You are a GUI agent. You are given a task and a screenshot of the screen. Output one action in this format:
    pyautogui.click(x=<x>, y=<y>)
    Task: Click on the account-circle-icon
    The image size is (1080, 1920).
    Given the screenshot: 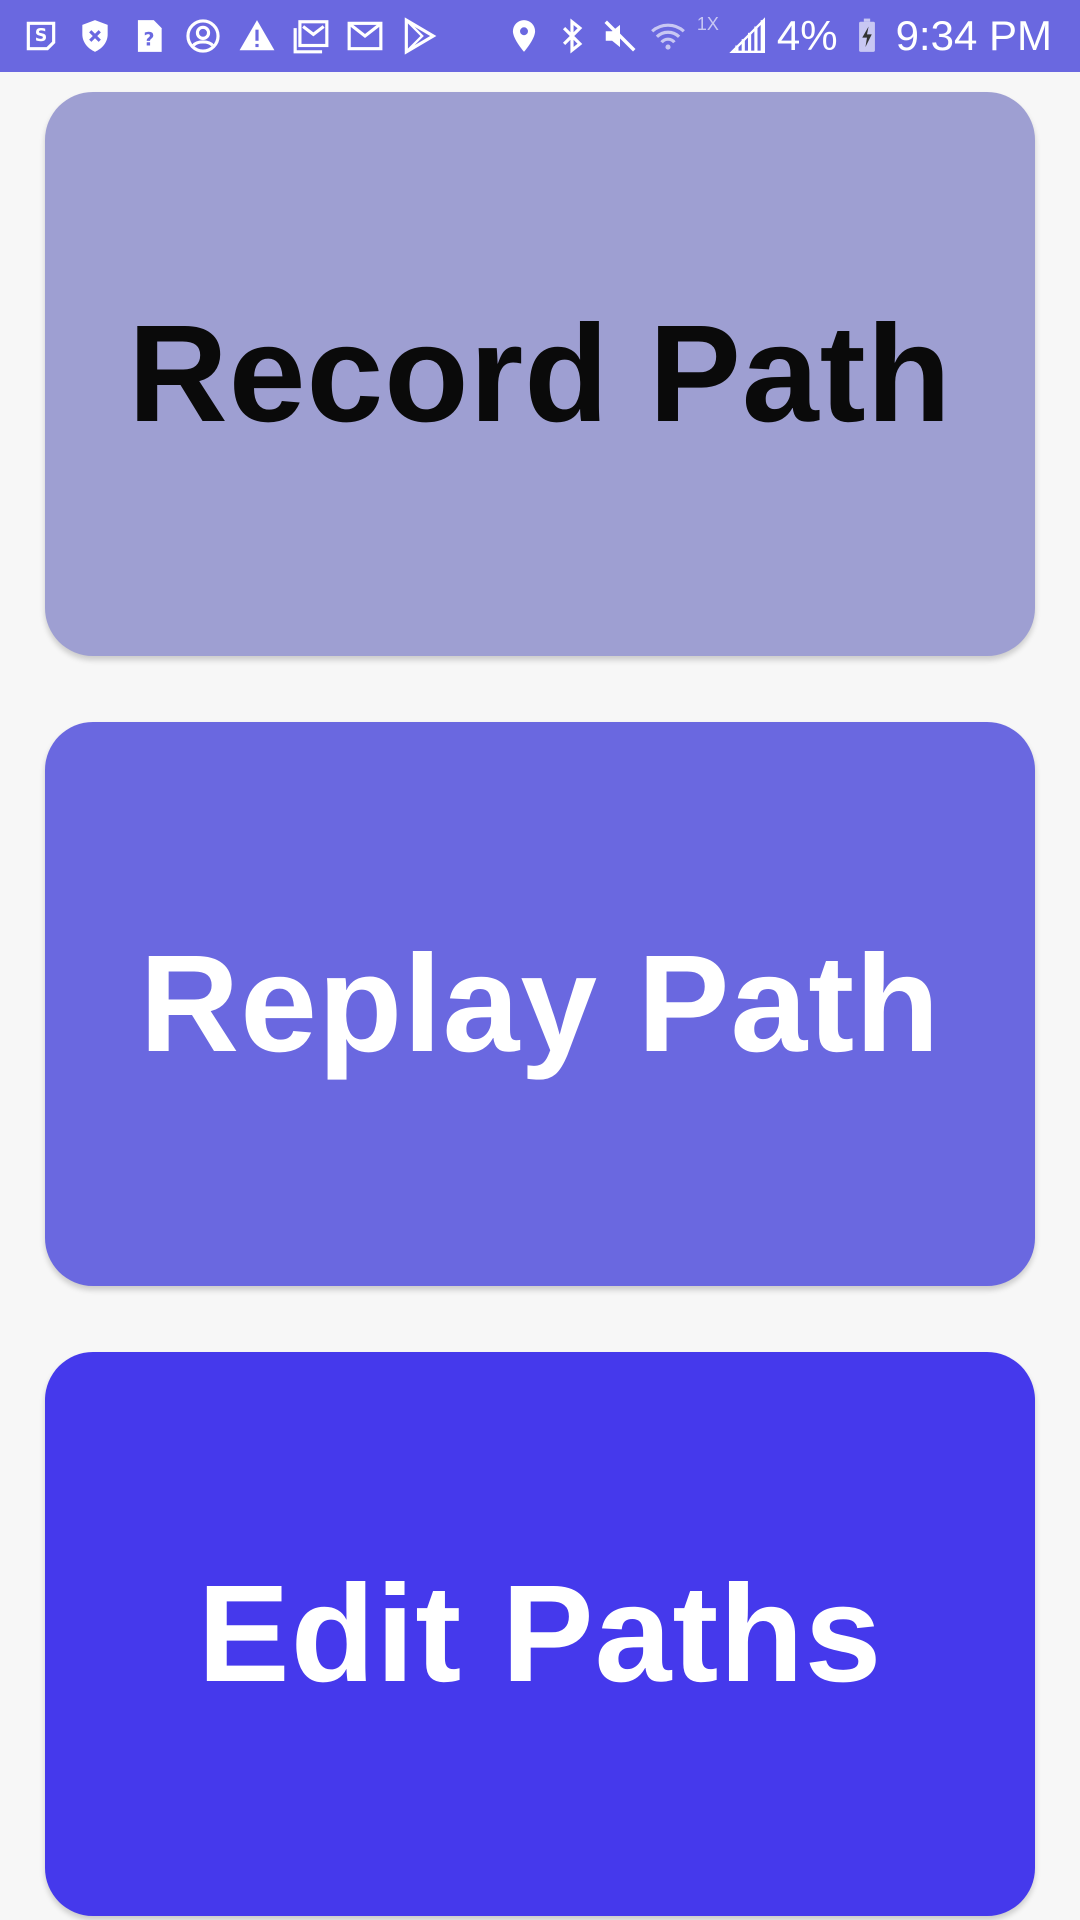 What is the action you would take?
    pyautogui.click(x=203, y=36)
    